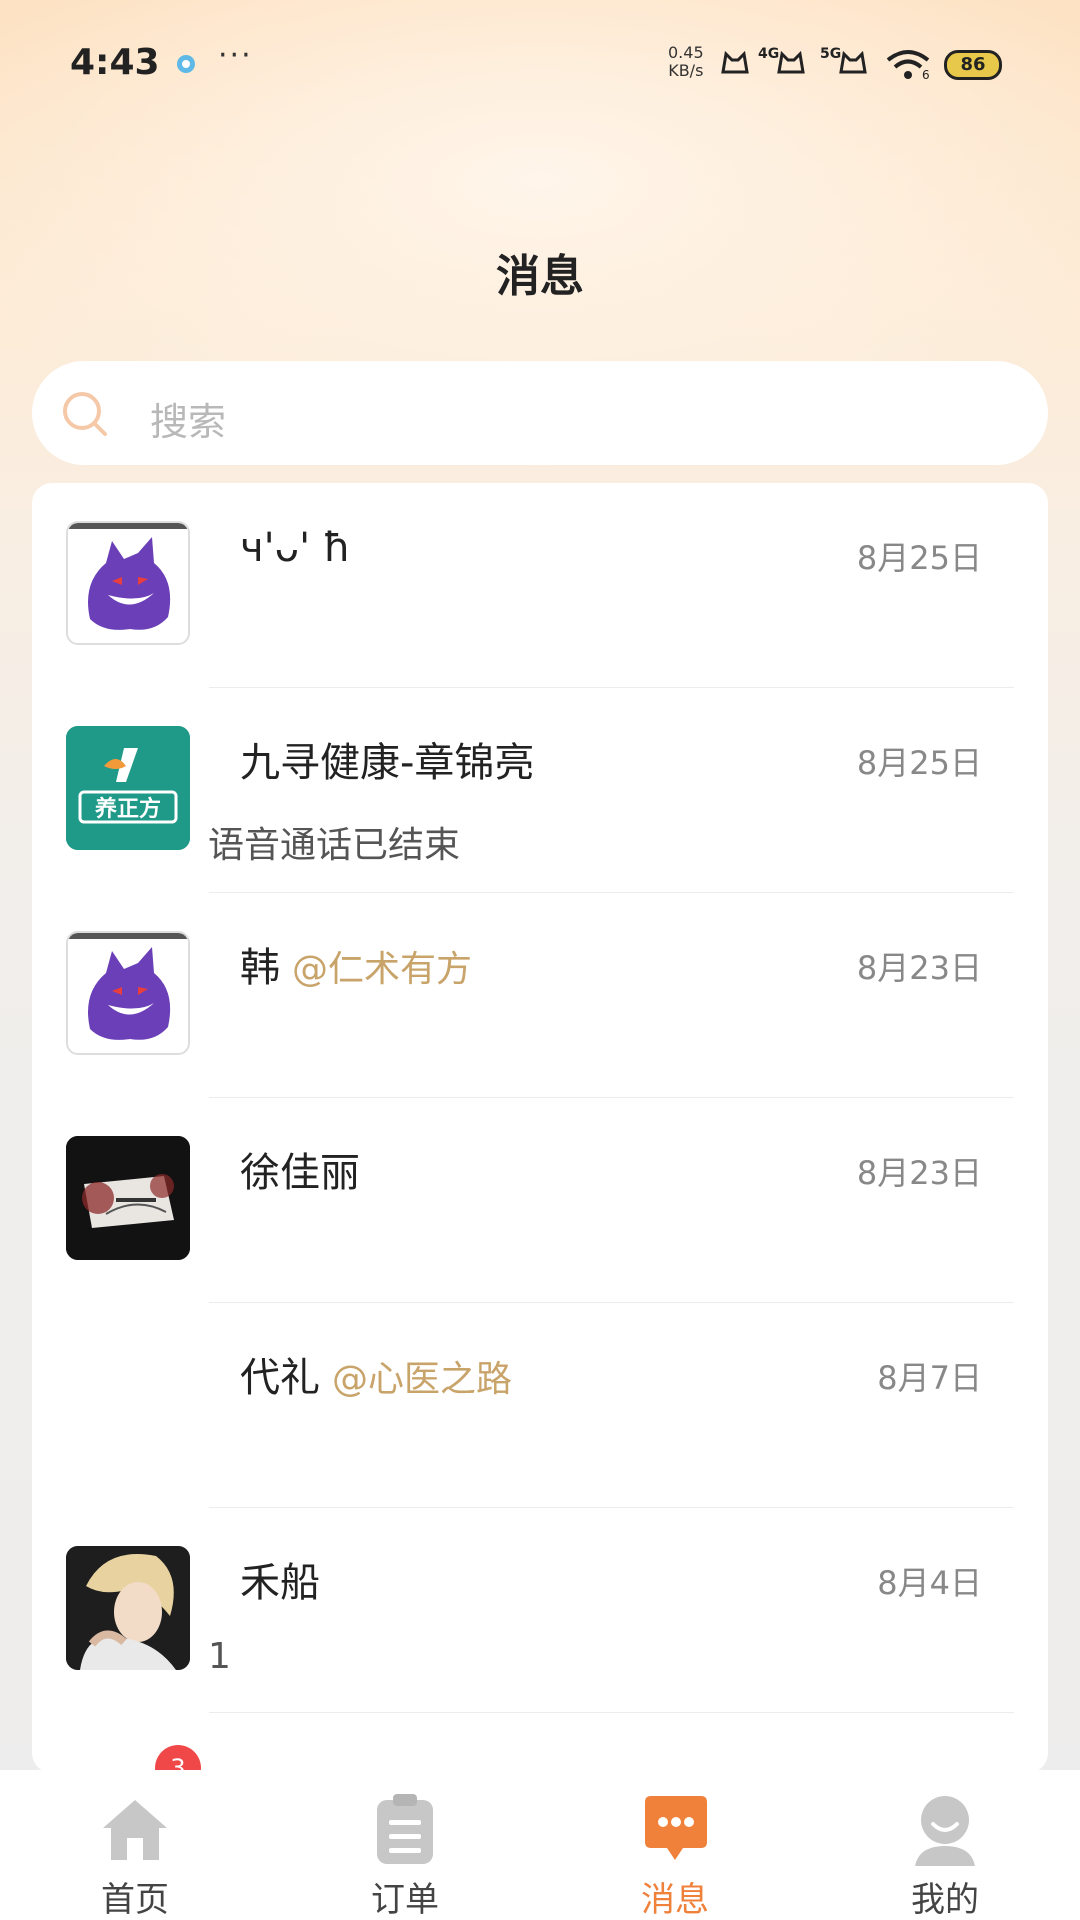  I want to click on nav-label: 我的, so click(945, 1900).